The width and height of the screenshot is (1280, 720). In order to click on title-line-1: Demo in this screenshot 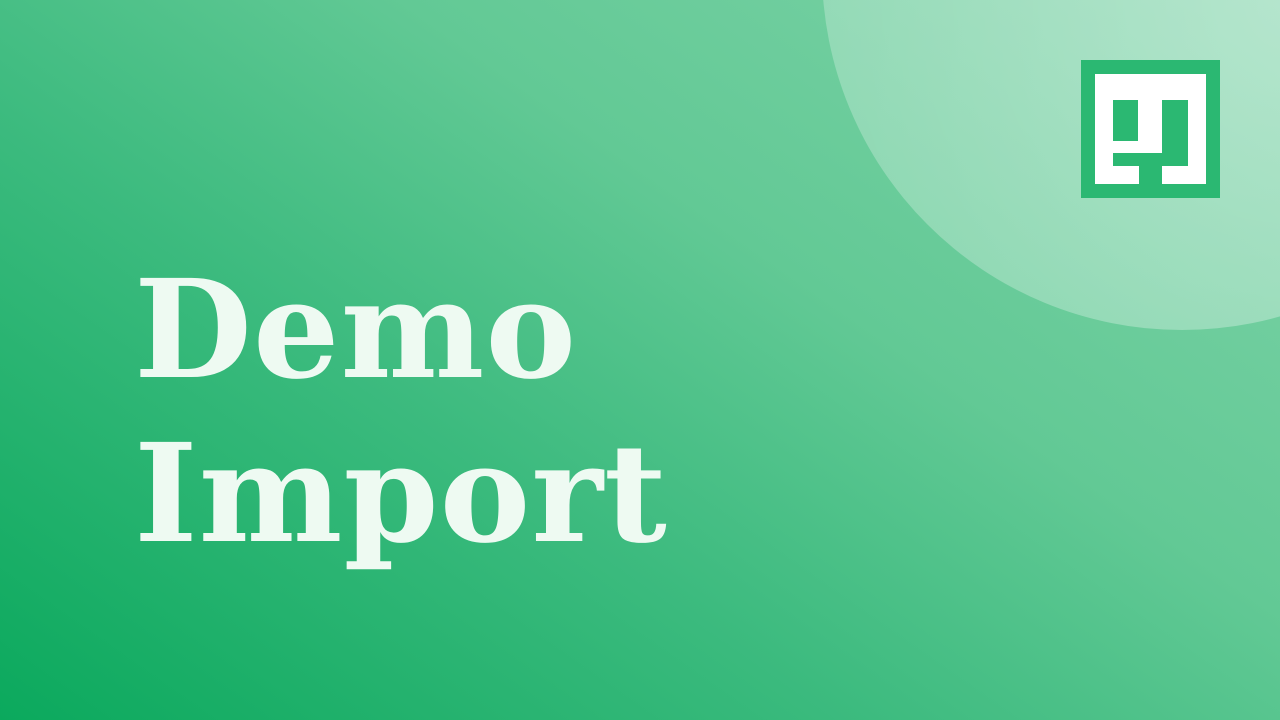, I will do `click(356, 330)`.